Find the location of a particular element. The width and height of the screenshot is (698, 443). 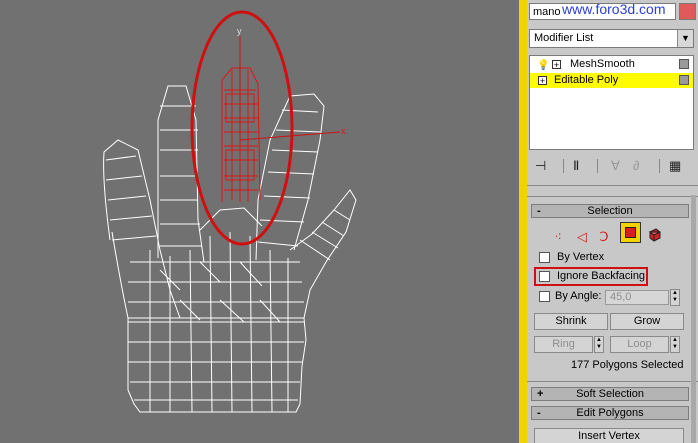

edge-mode-icon: ◁ is located at coordinates (582, 237).